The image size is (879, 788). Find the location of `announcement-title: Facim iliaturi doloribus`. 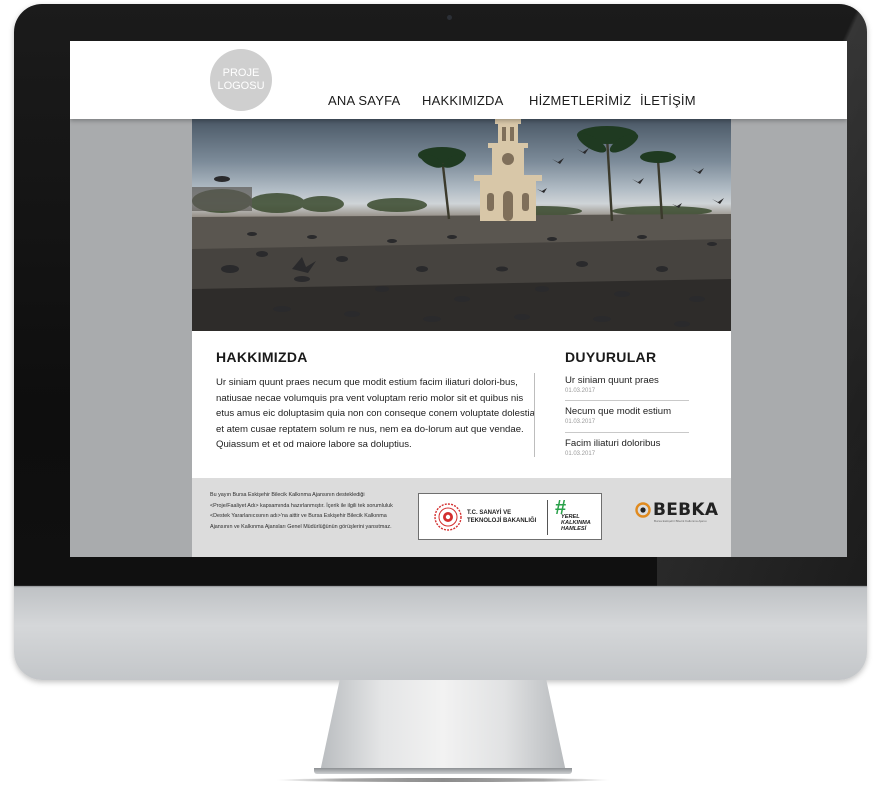

announcement-title: Facim iliaturi doloribus is located at coordinates (613, 443).